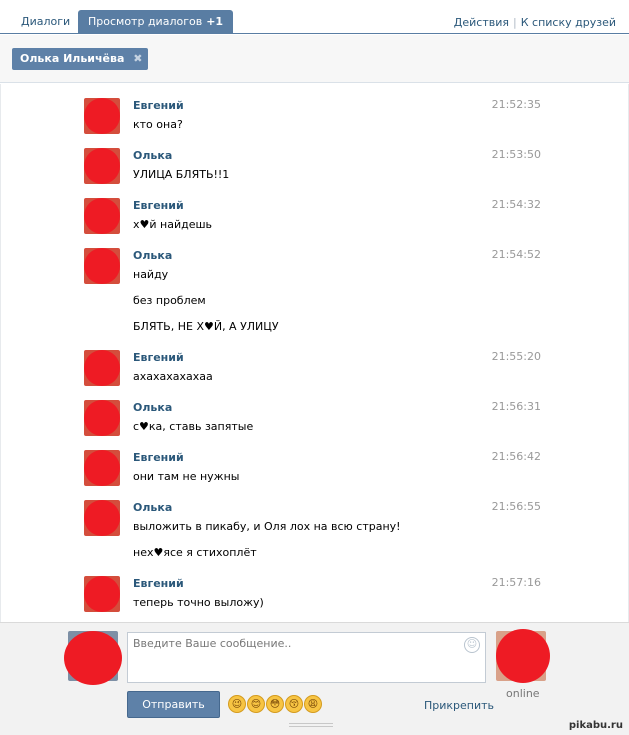  What do you see at coordinates (294, 704) in the screenshot?
I see `emoji-kiss-icon: 😚` at bounding box center [294, 704].